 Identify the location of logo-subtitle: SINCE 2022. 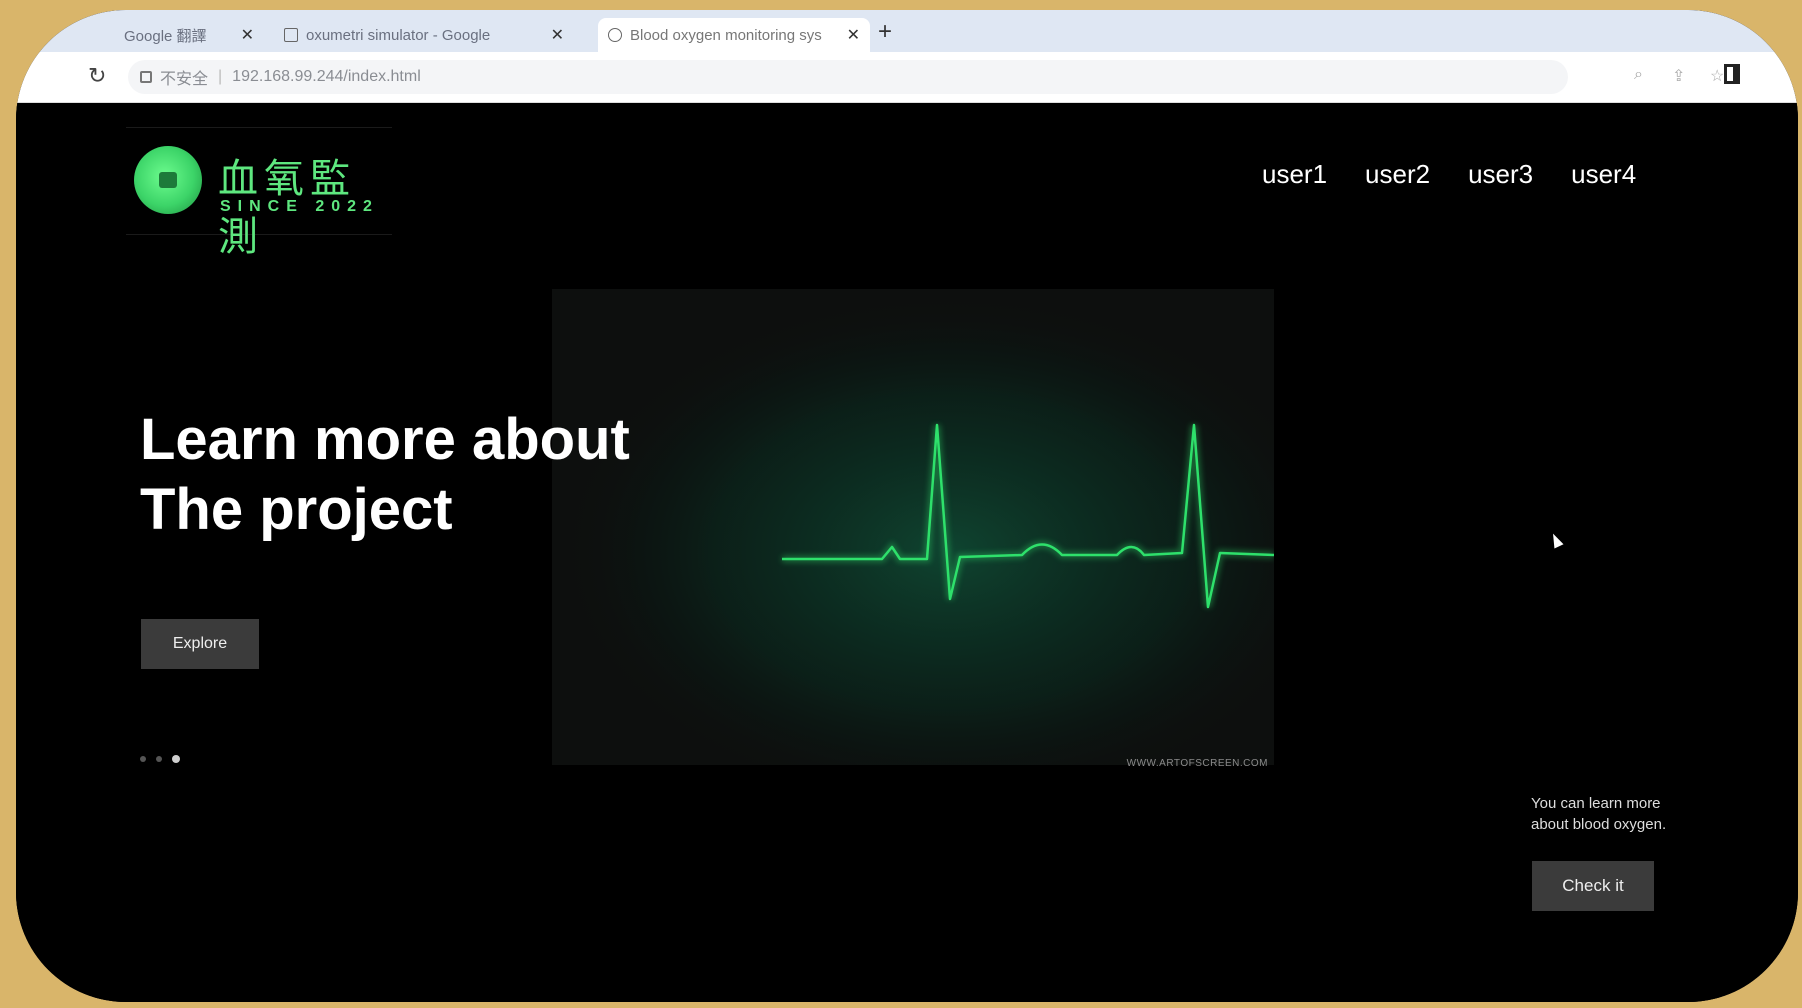
(299, 206).